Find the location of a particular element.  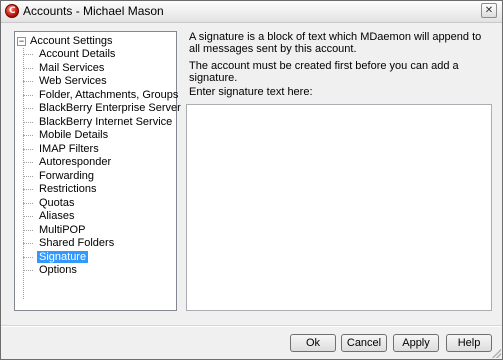

mdaemon-app-icon: C is located at coordinates (12, 11).